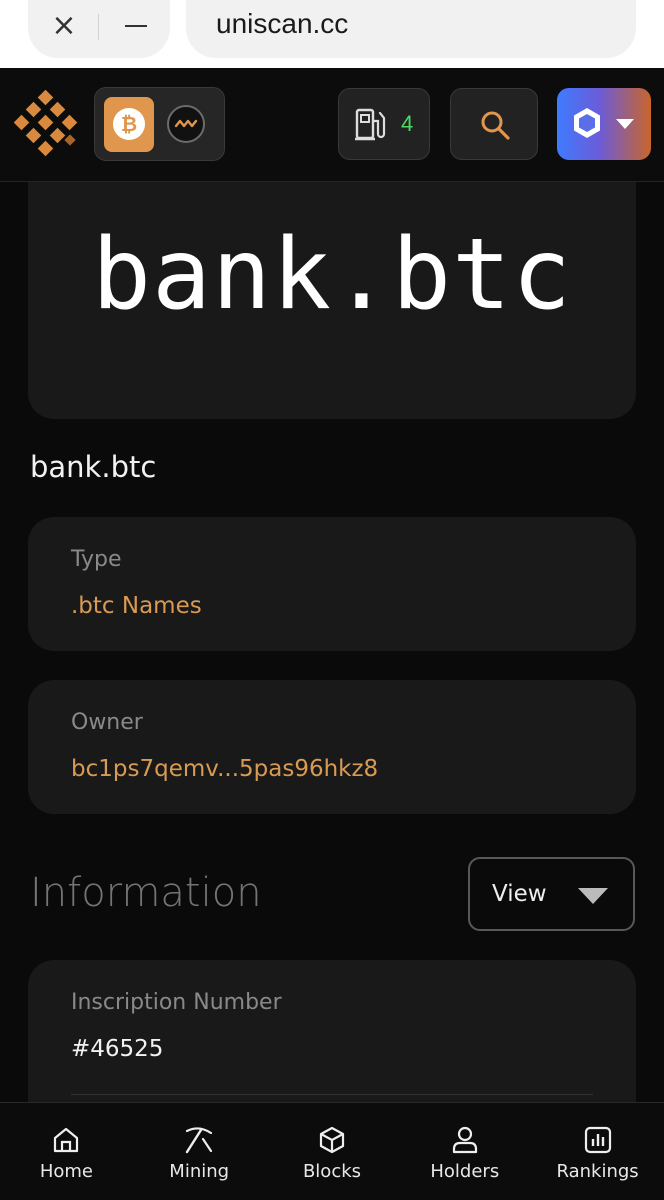 The image size is (664, 1200). I want to click on type-value-link: .btc Names, so click(136, 606).